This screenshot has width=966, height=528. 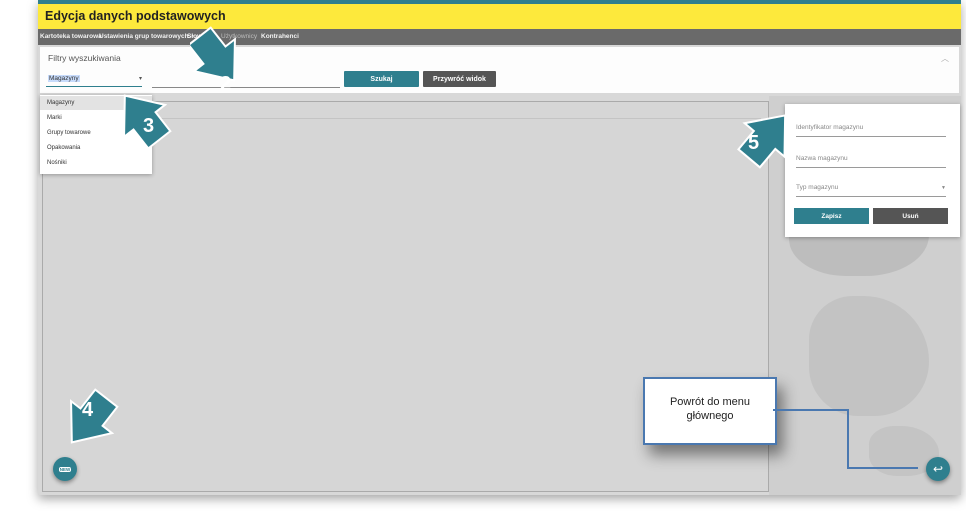 I want to click on annotation-arrow-3-label: 3, so click(x=148, y=126).